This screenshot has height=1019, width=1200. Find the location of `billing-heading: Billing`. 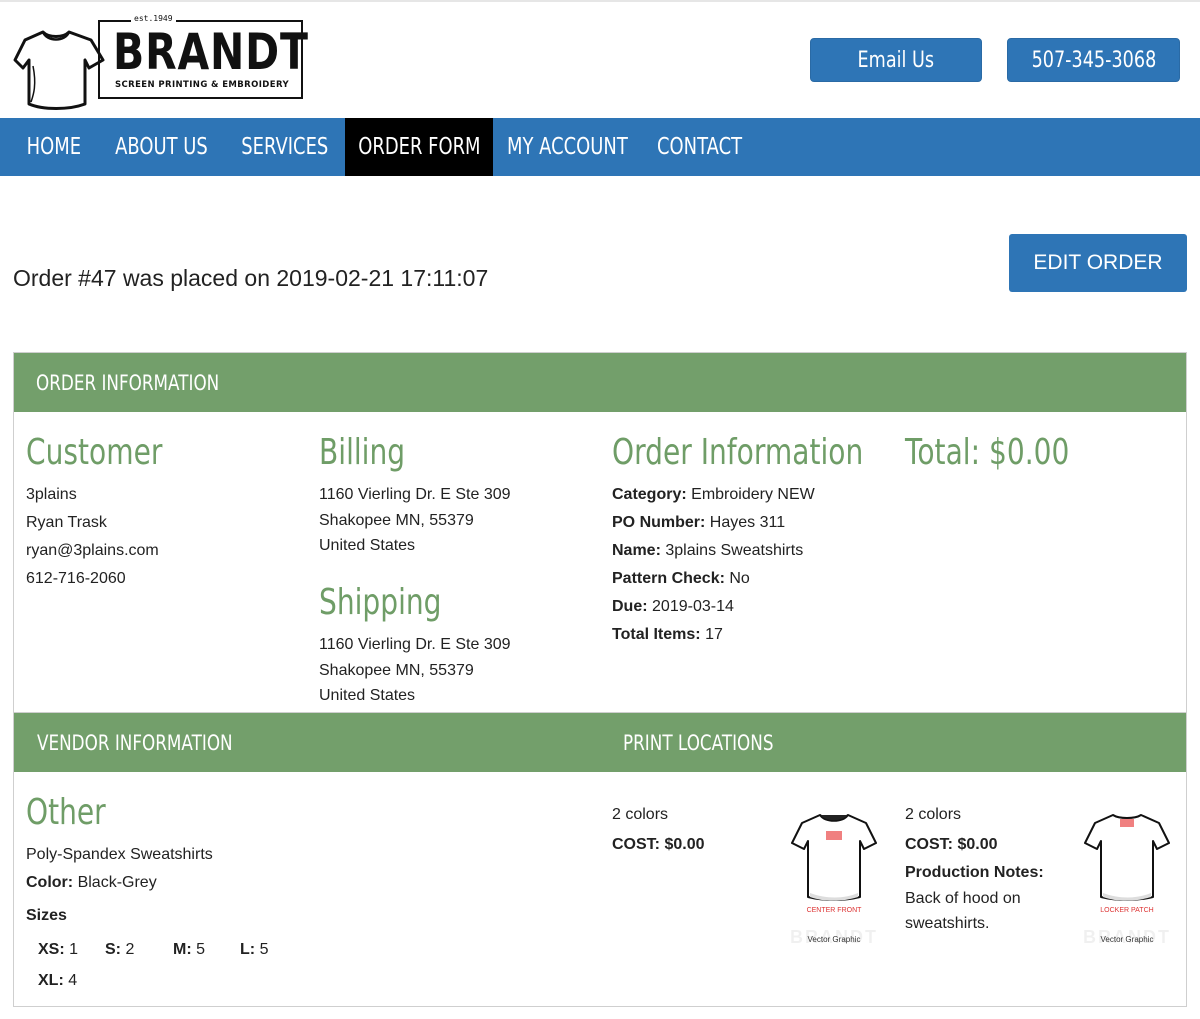

billing-heading: Billing is located at coordinates (362, 452).